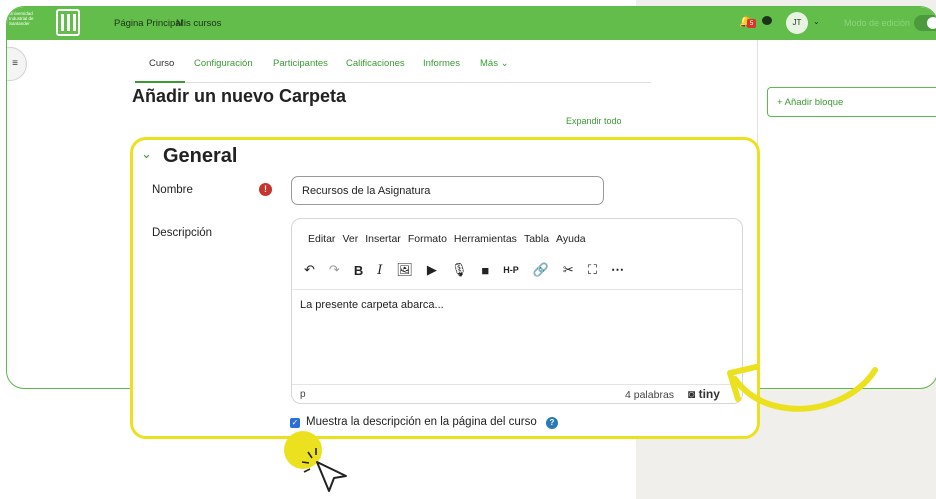 This screenshot has height=499, width=936. What do you see at coordinates (925, 23) in the screenshot?
I see `edit-mode-toggle` at bounding box center [925, 23].